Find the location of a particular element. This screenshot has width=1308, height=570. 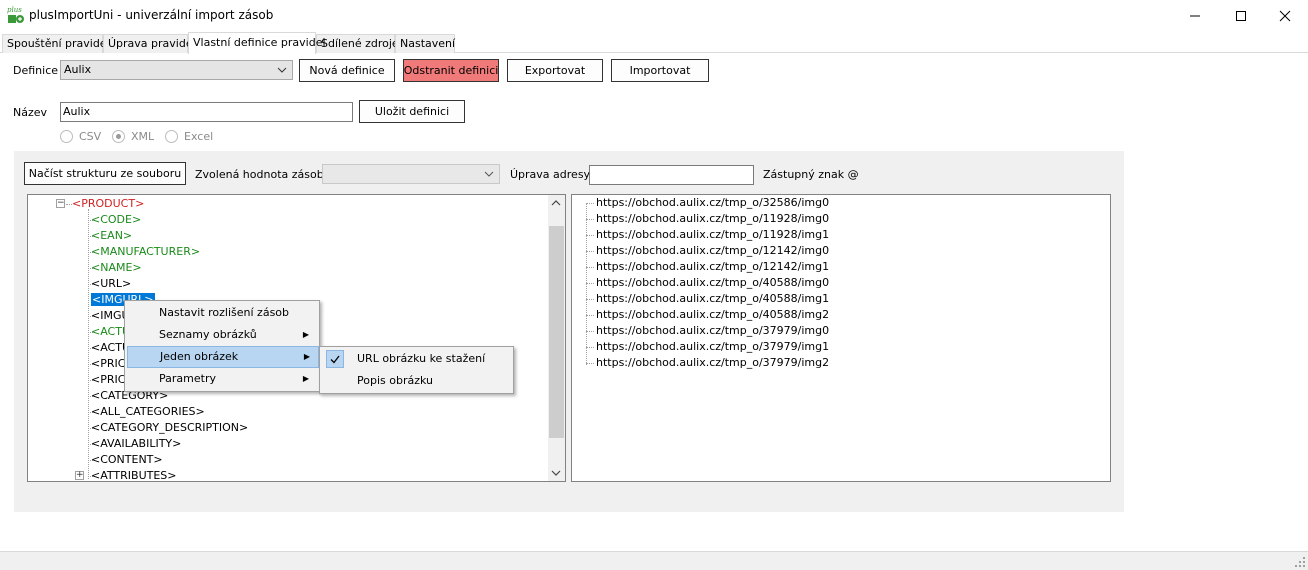

scroll-up-icon is located at coordinates (556, 203).